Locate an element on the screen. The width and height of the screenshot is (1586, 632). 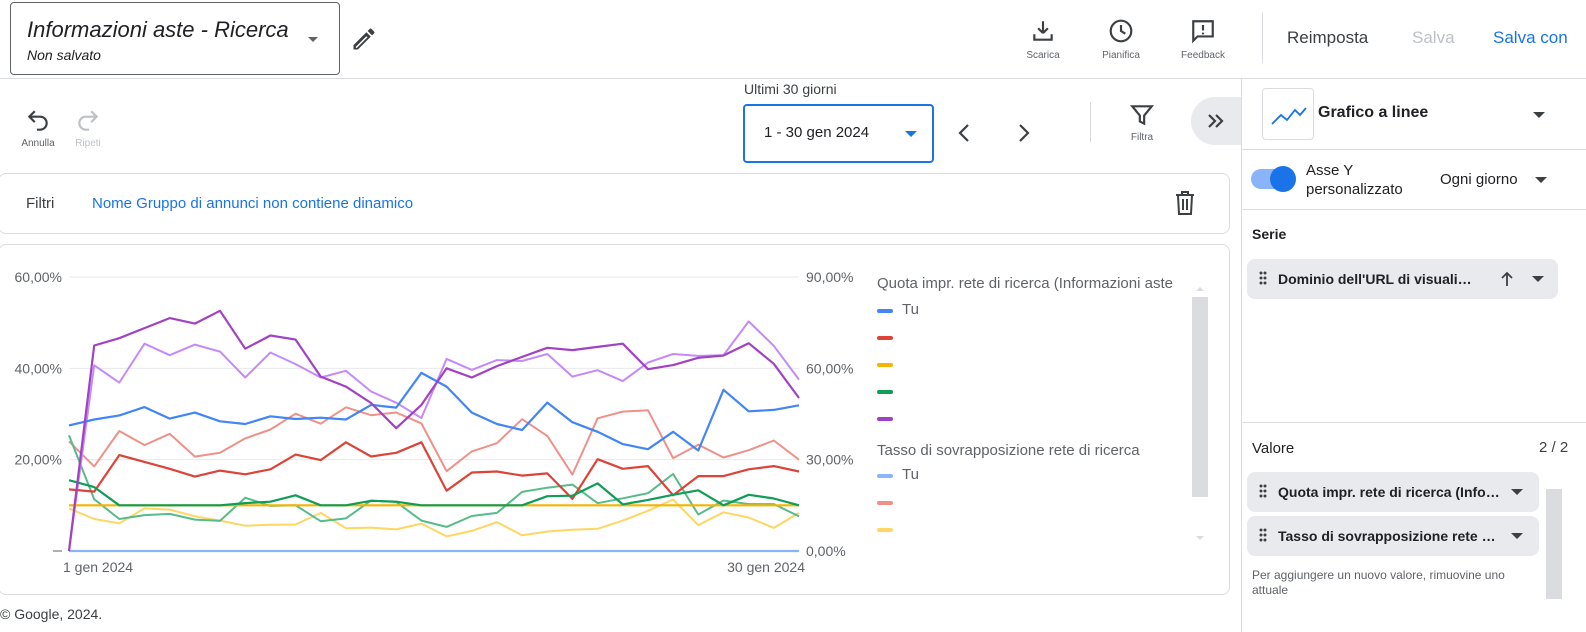
custom-y-axis-label-line1: Asse Y is located at coordinates (1330, 170).